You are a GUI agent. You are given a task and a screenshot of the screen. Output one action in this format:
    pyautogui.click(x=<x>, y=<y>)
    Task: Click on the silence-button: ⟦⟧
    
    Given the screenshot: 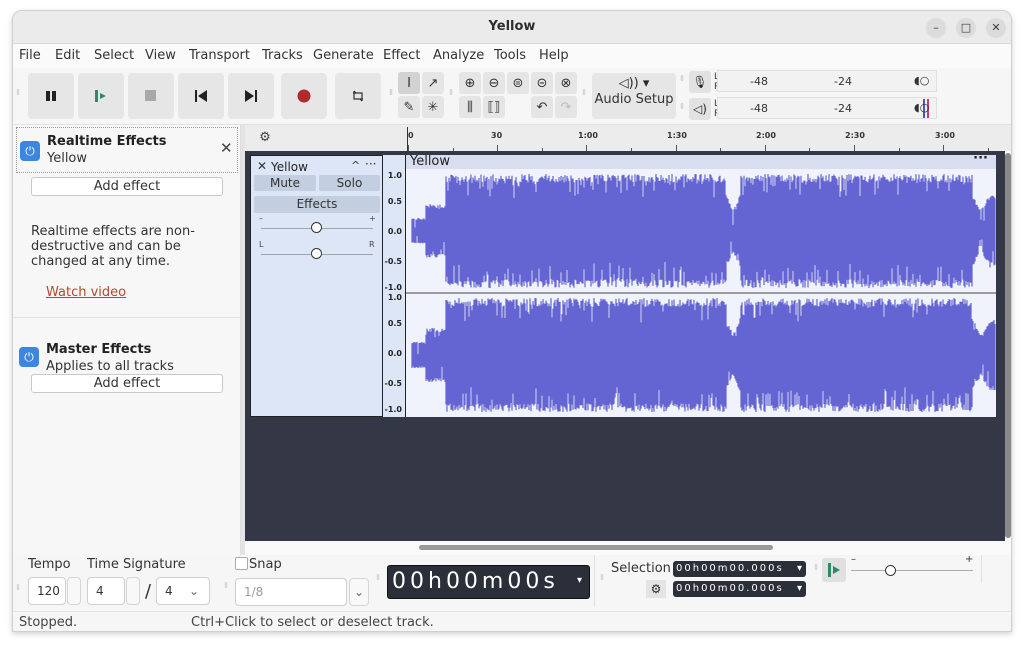 What is the action you would take?
    pyautogui.click(x=494, y=107)
    